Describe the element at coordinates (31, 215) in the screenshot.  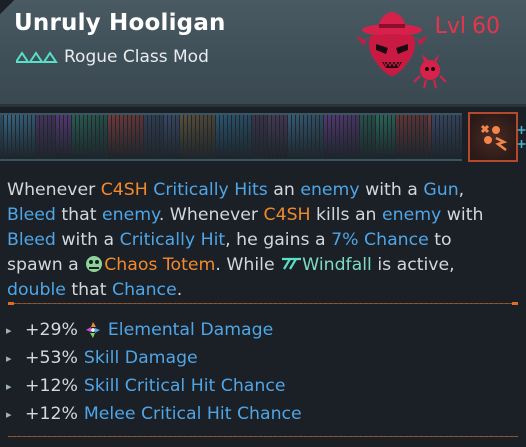
I see `keyword-bleed: Bleed` at that location.